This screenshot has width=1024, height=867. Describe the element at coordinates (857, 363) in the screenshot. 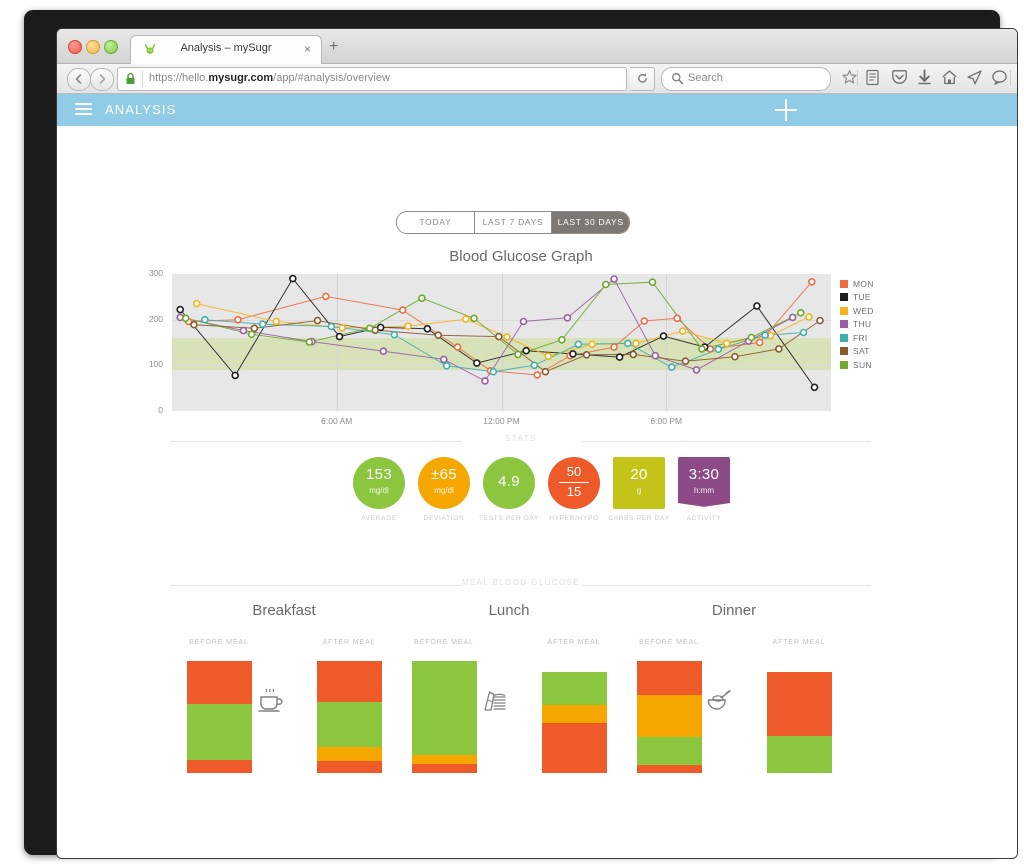

I see `legend-item-sun: SUN` at that location.